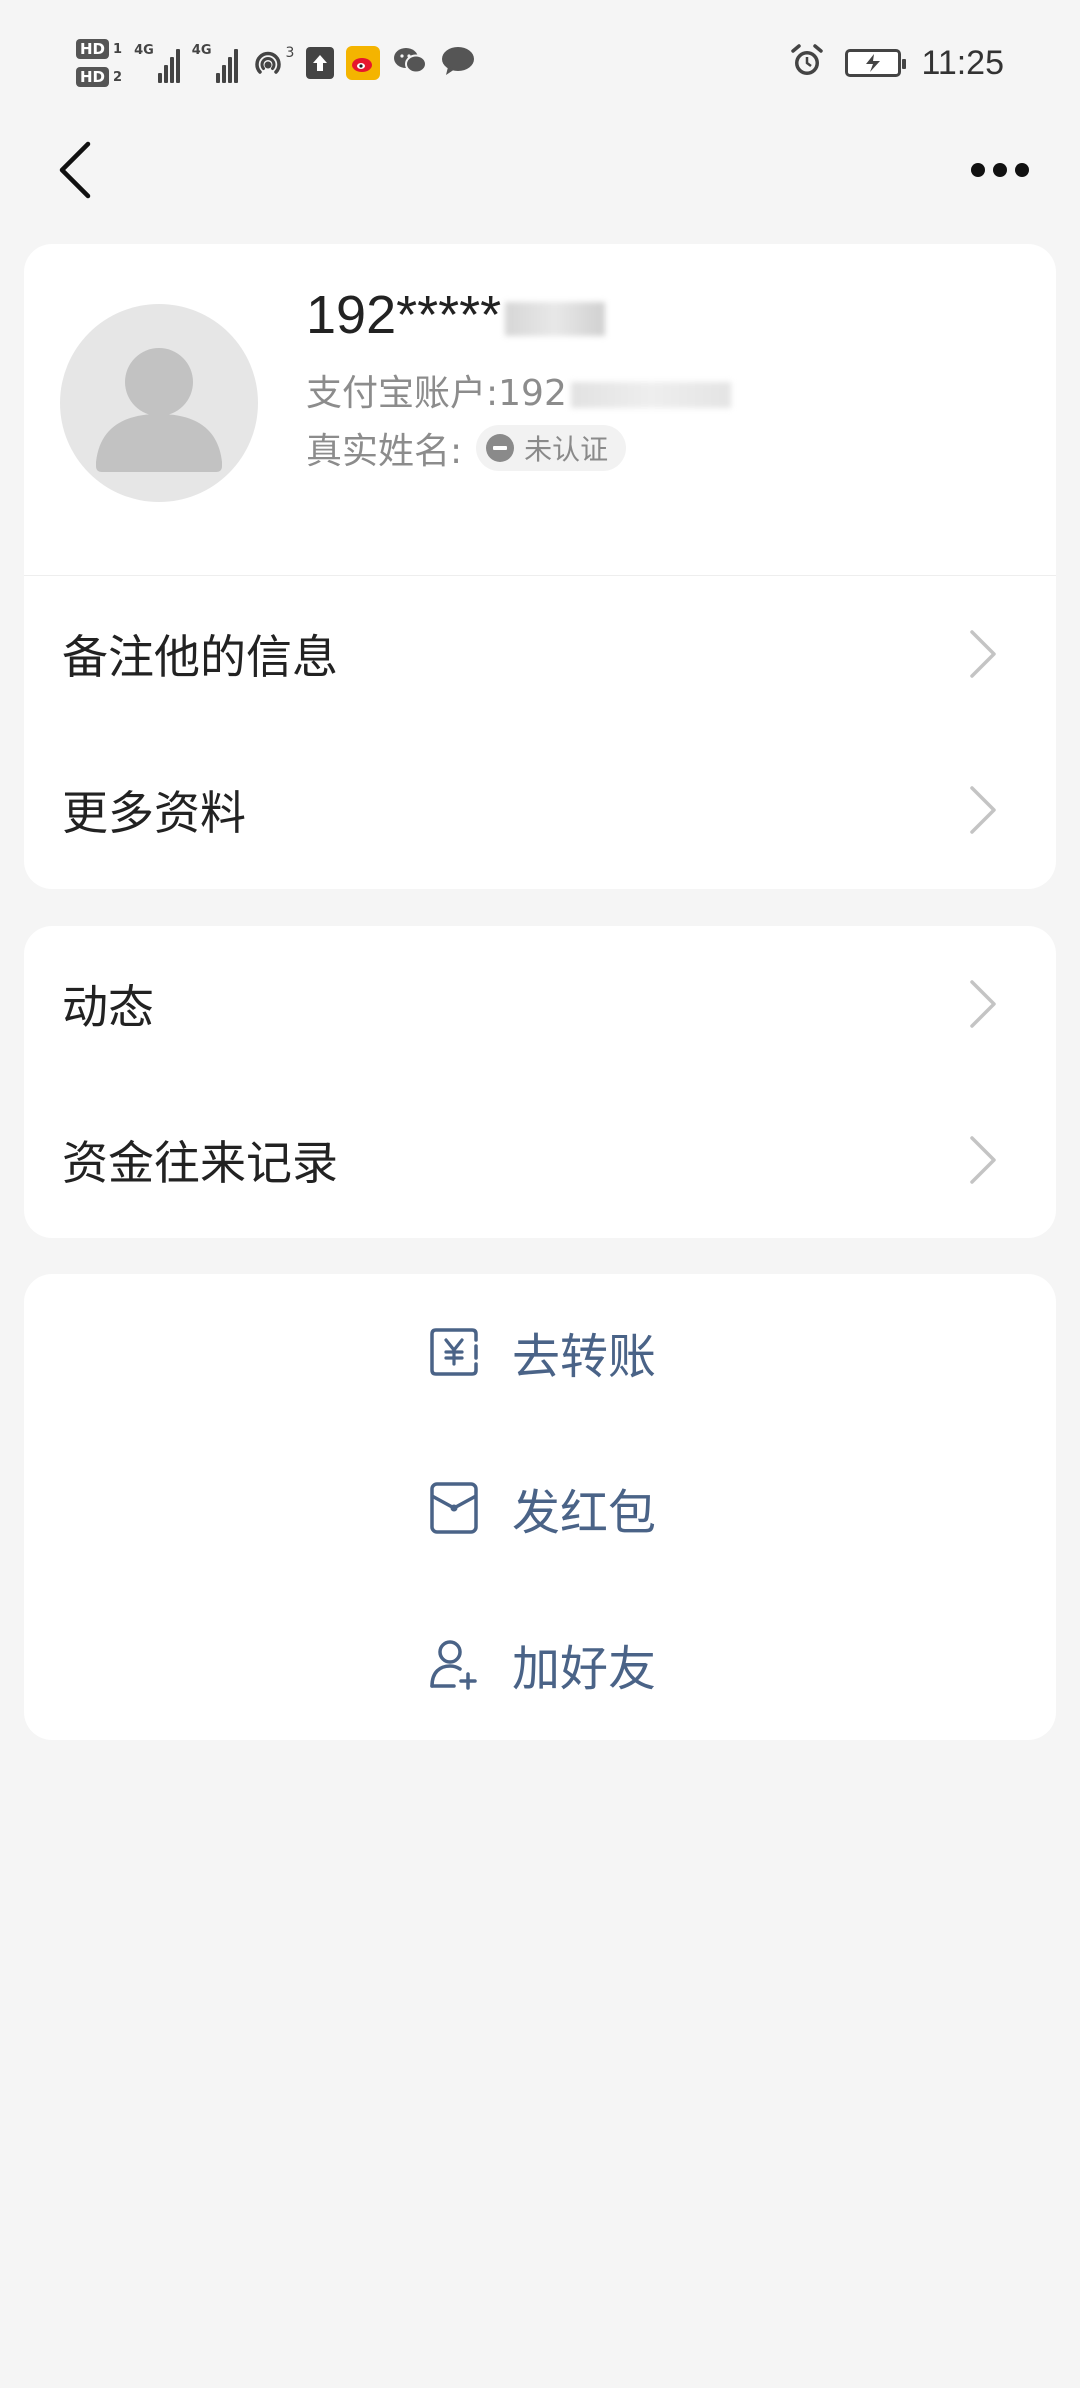  I want to click on profile-header: 192***** 支付宝账户:192 真实姓名: 未认证, so click(540, 410).